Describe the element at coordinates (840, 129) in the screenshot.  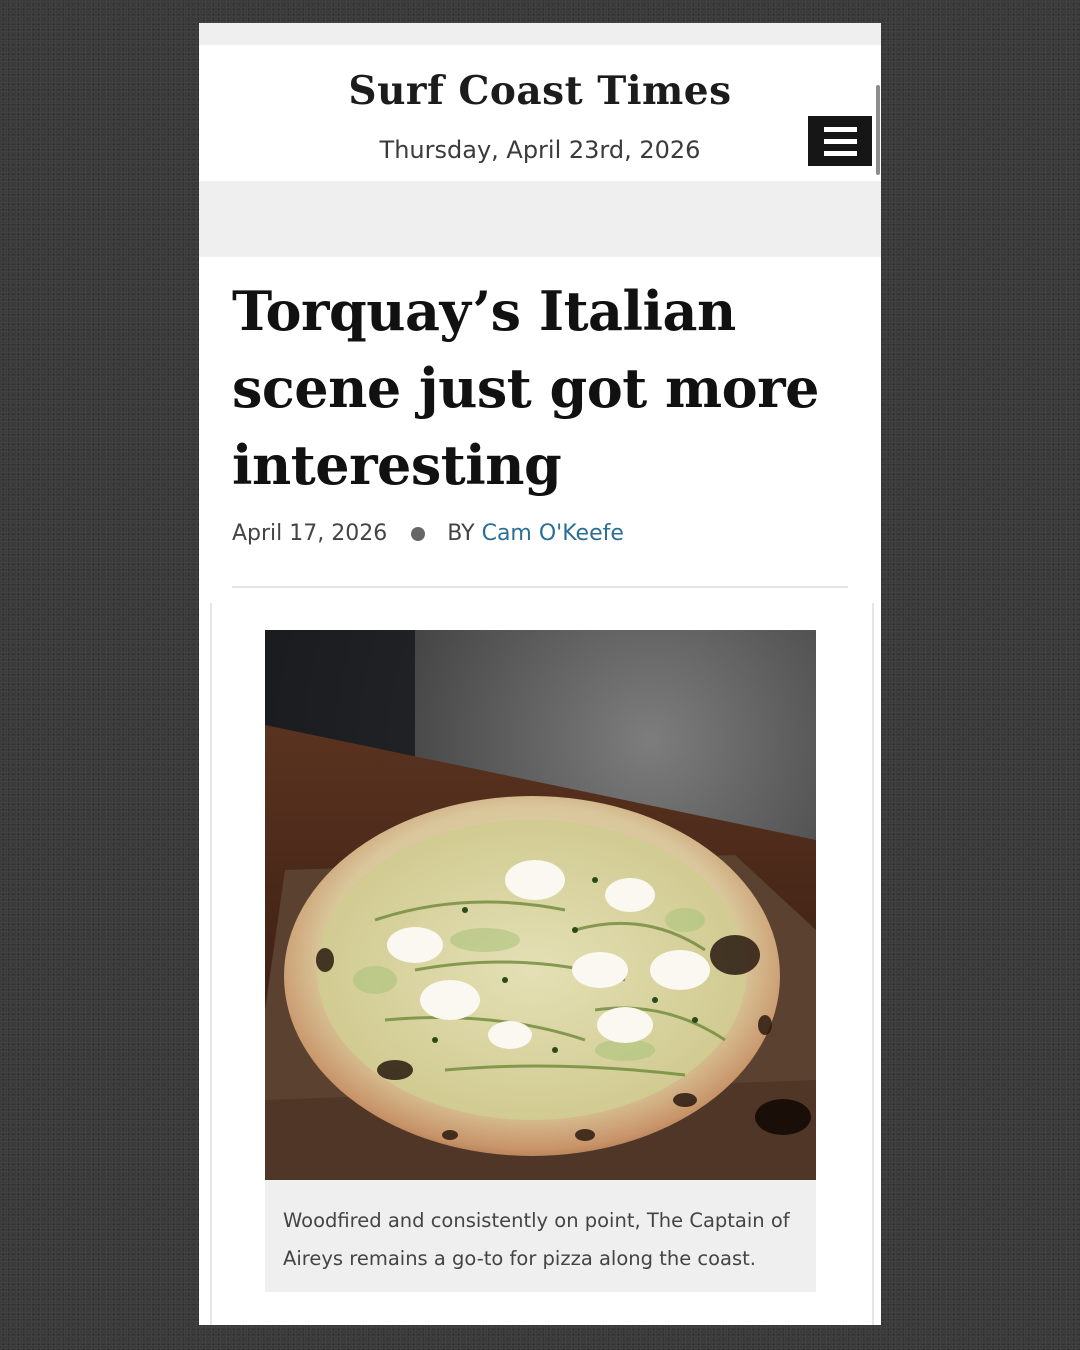
I see `hamburger-menu-icon` at that location.